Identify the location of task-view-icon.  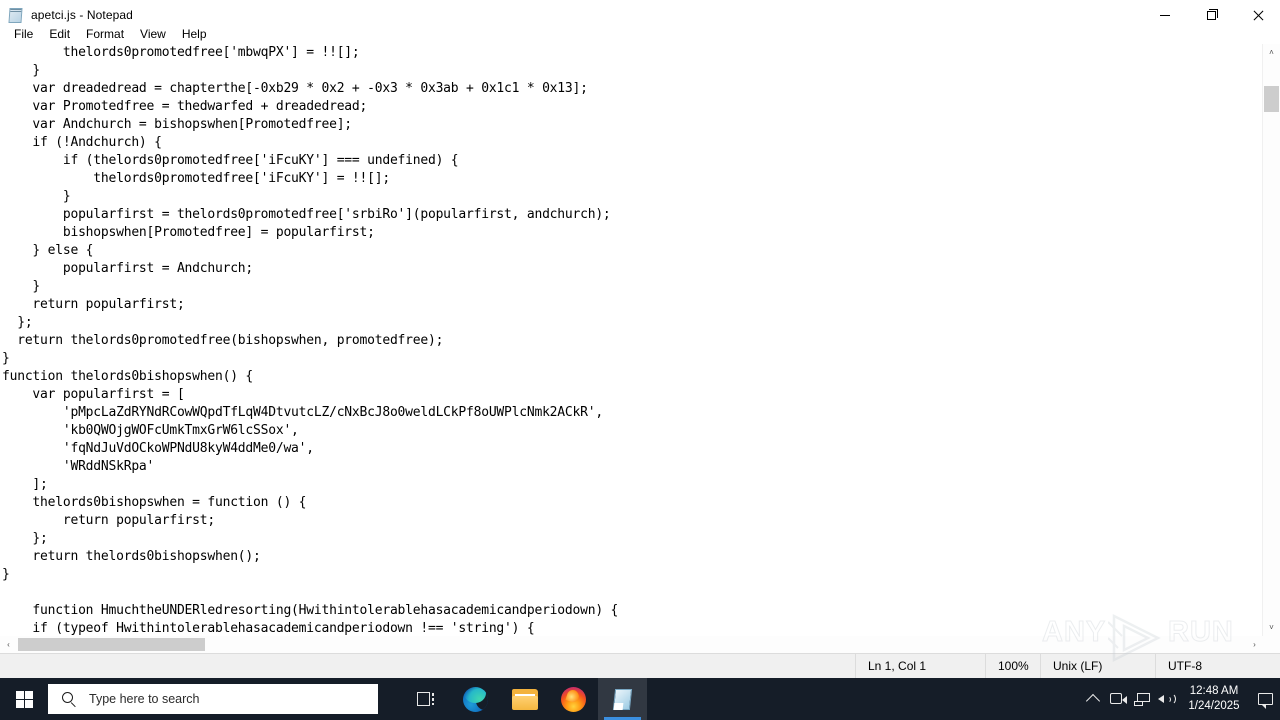
(426, 699).